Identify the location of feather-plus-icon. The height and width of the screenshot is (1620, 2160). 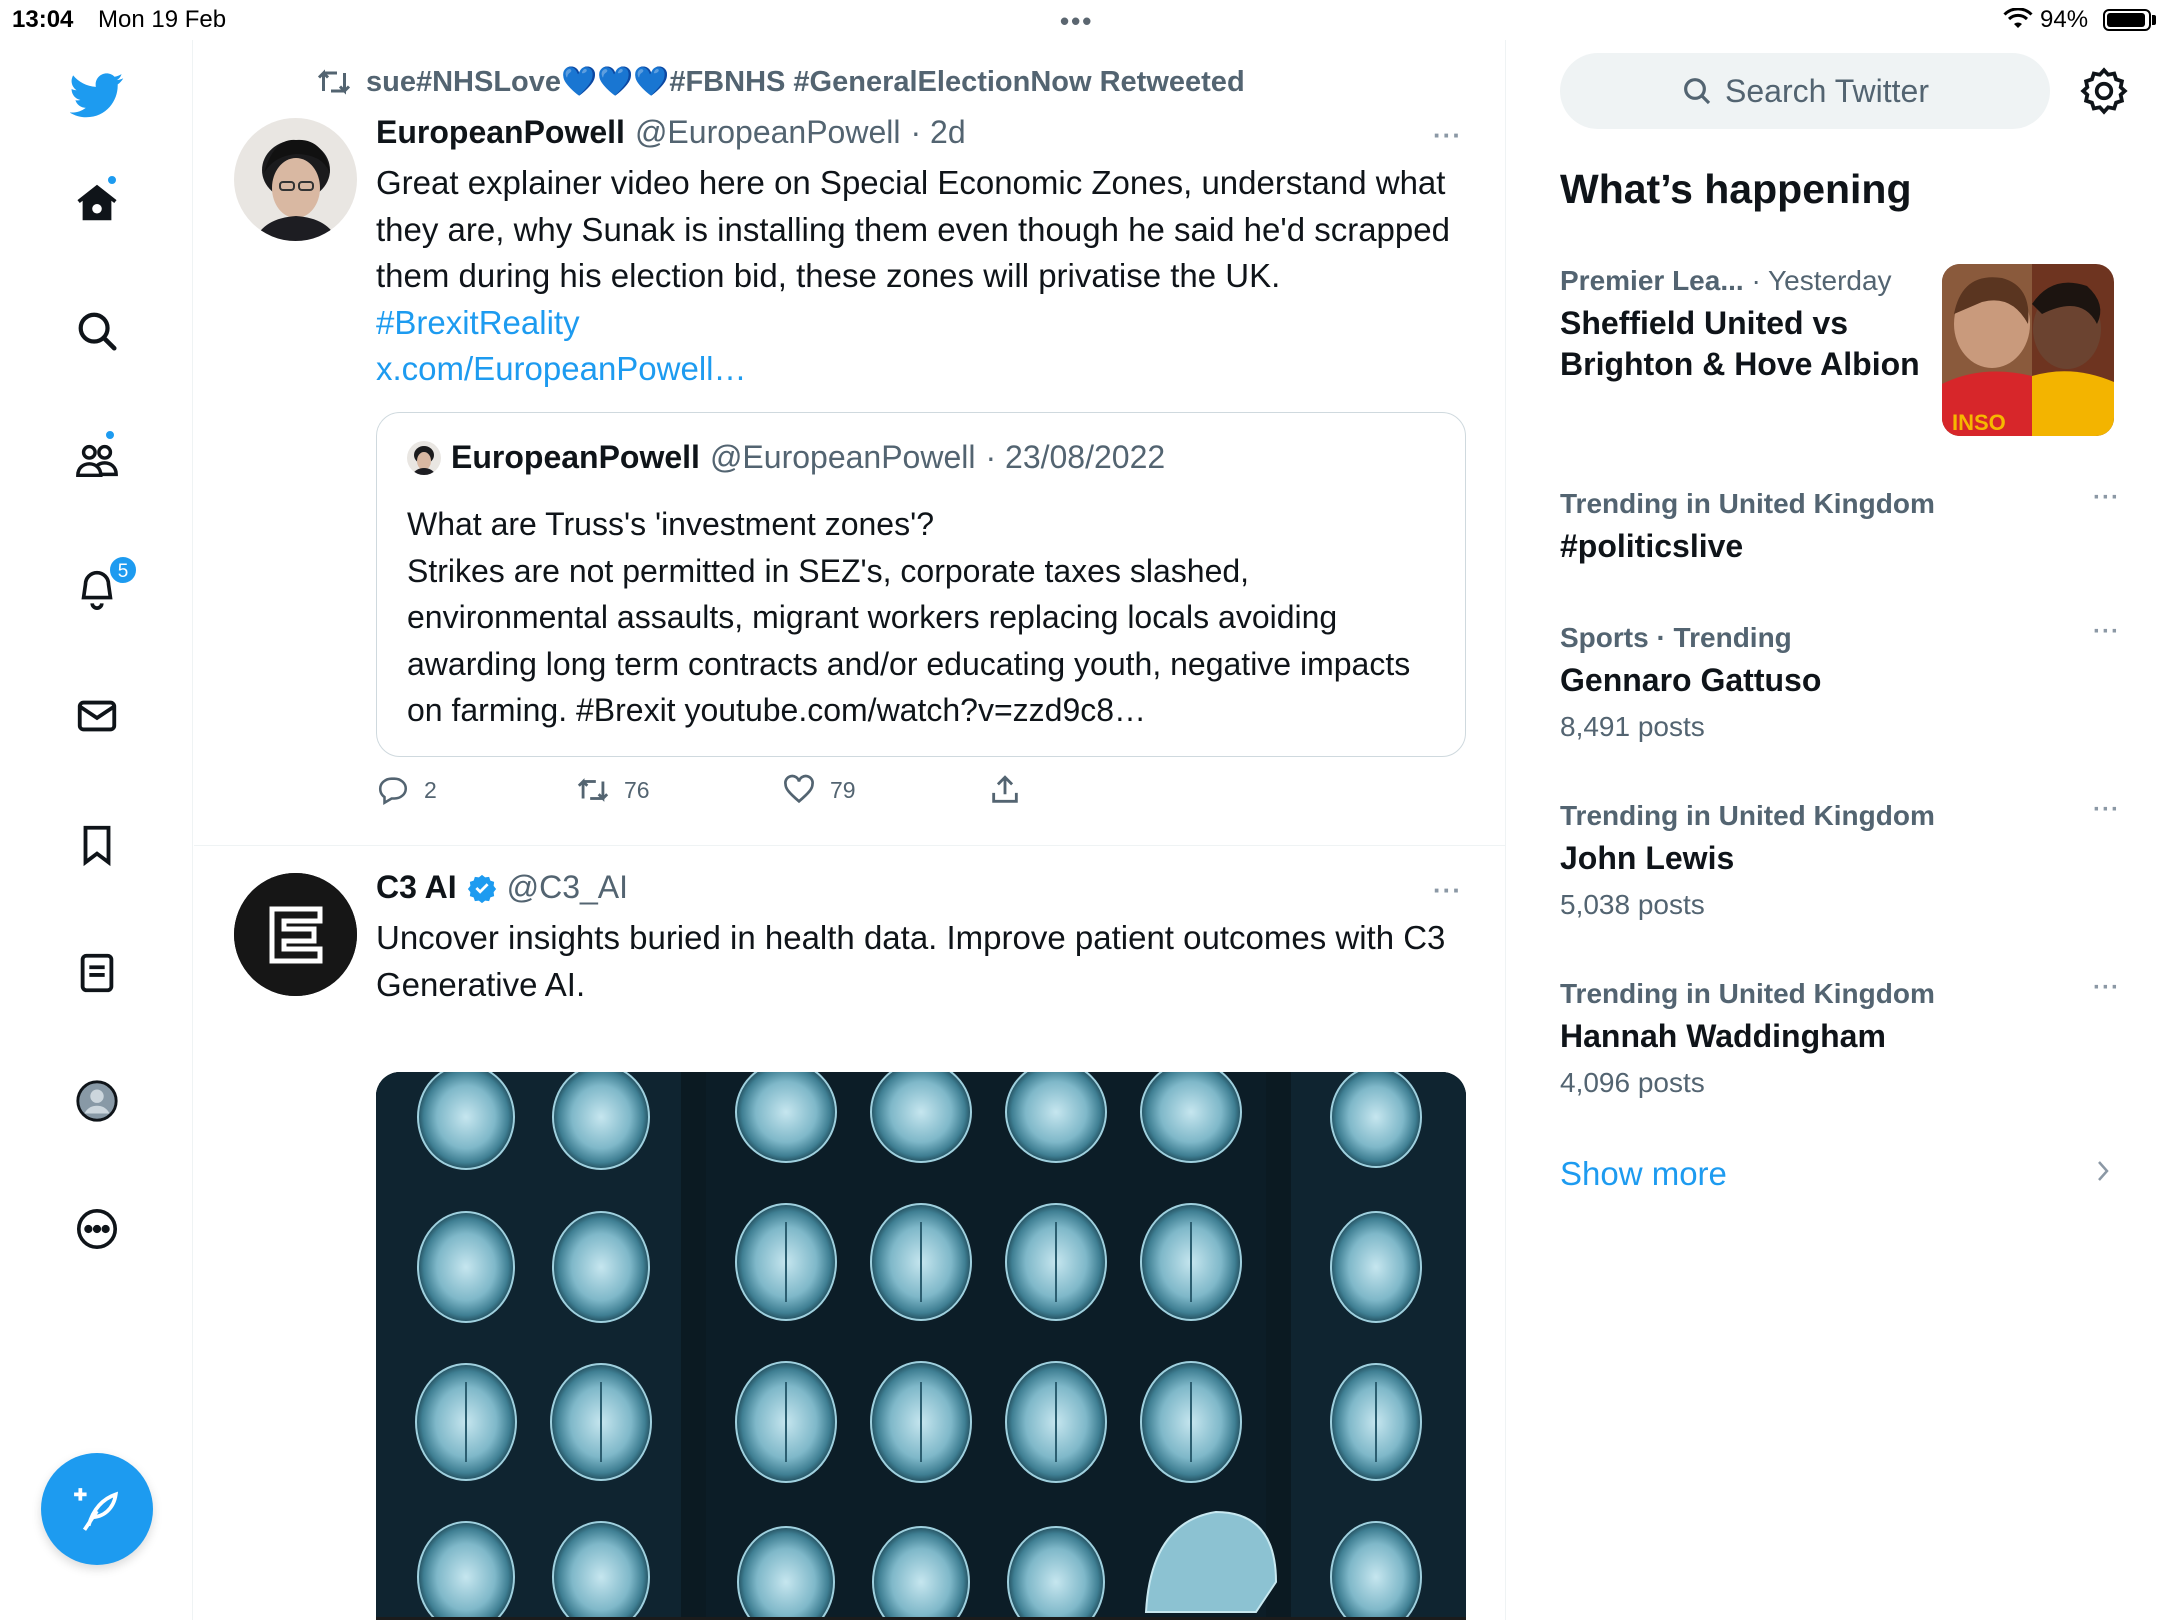
(96, 1509).